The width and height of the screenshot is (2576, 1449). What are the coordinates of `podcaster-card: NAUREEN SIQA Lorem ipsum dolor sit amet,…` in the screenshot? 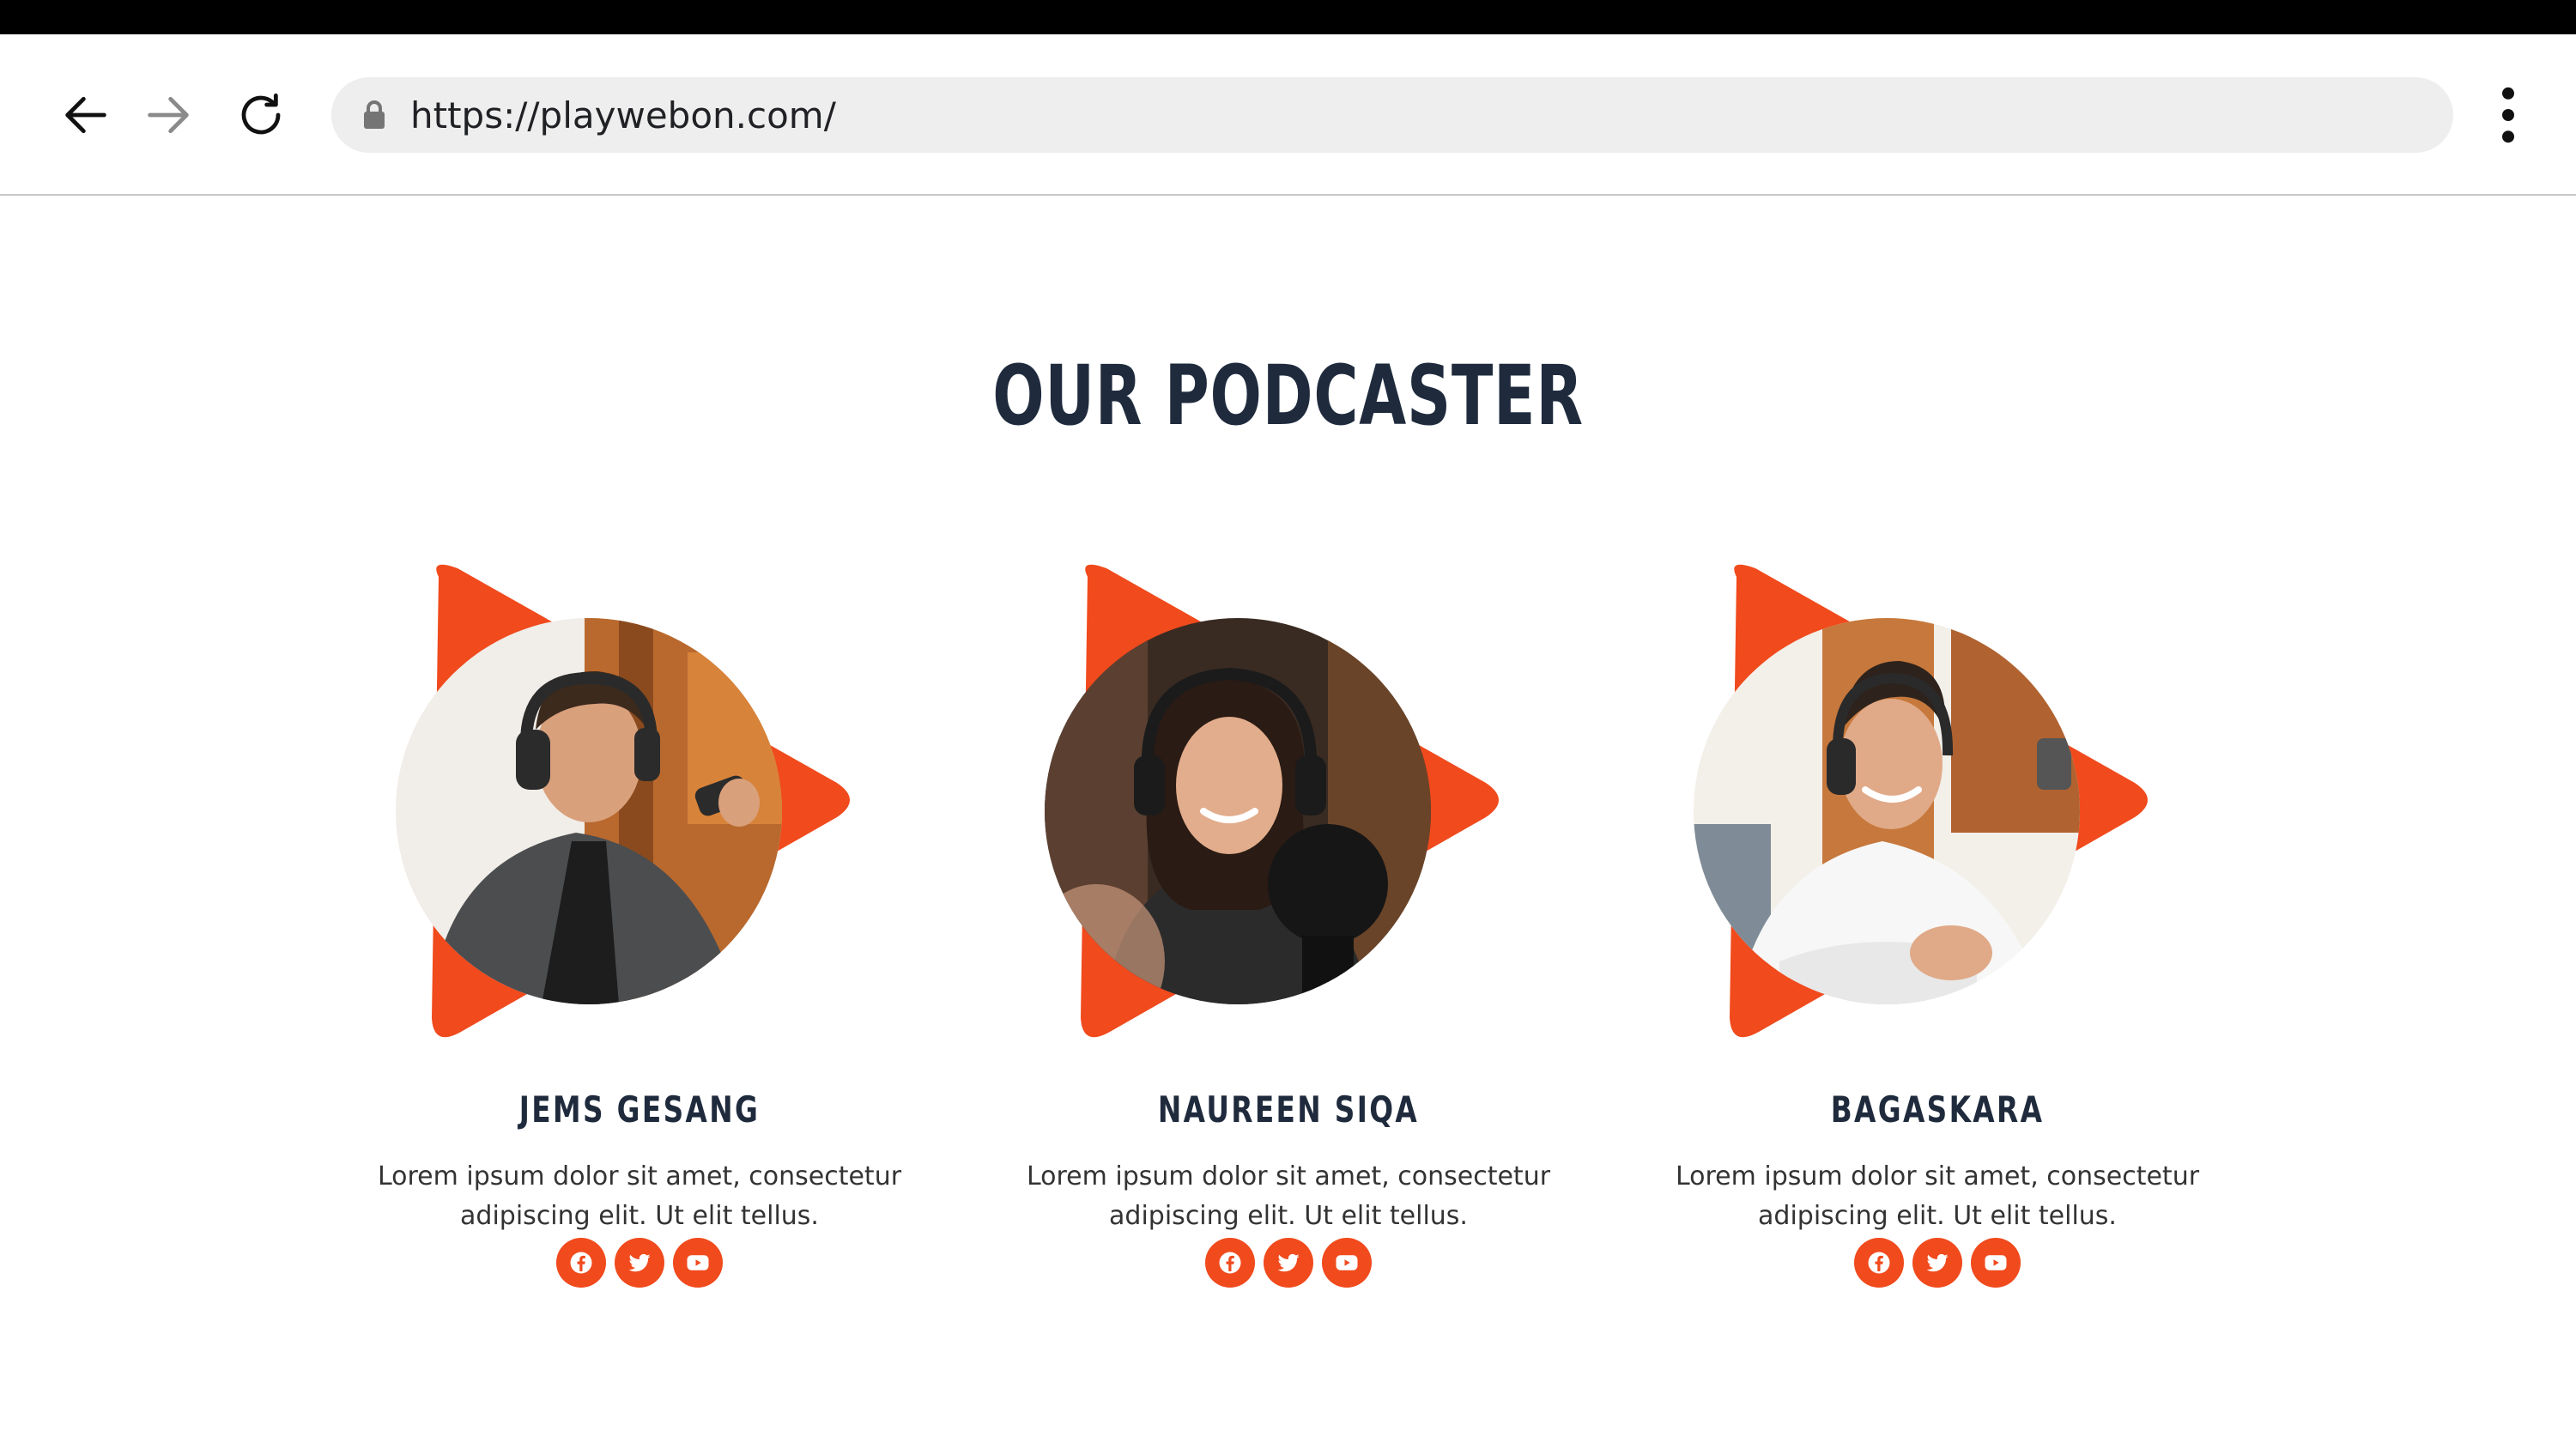 It's located at (1288, 927).